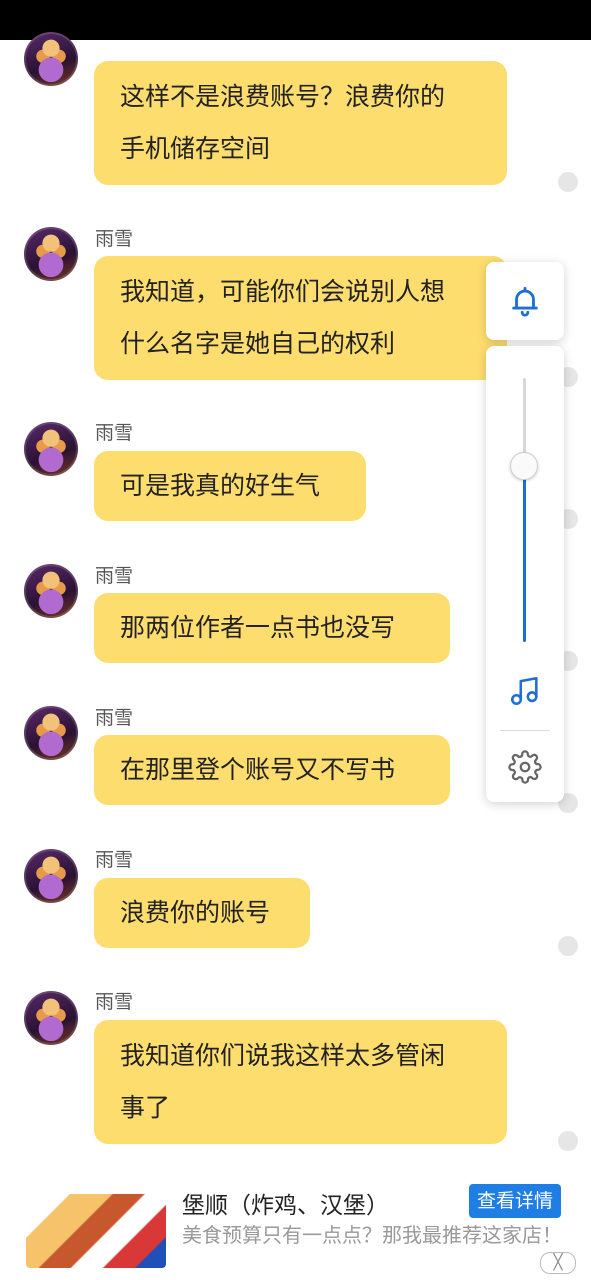  I want to click on message-line: 手机储存空间, so click(195, 148).